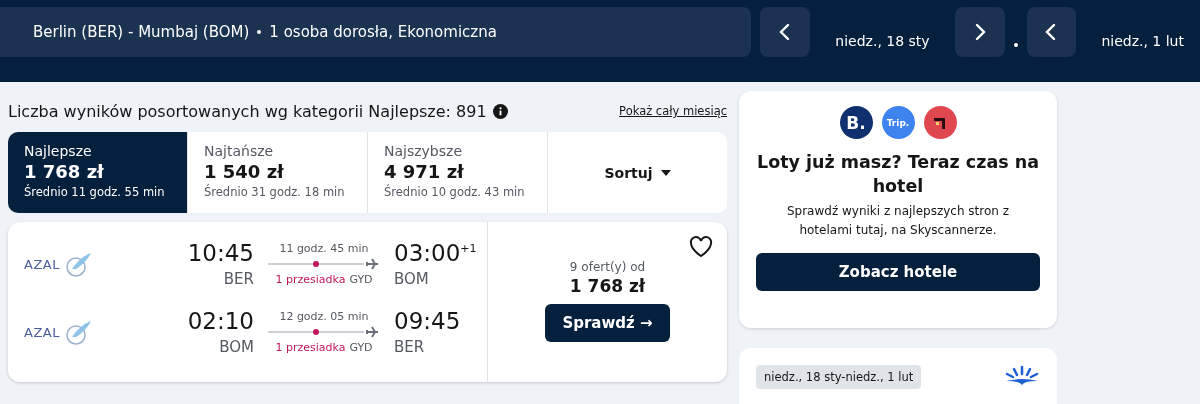 This screenshot has height=404, width=1200. Describe the element at coordinates (898, 221) in the screenshot. I see `promo-text: Sprawdź wyniki z najlepszych stron z hotelami tutaj, na Skyscannerze.` at that location.